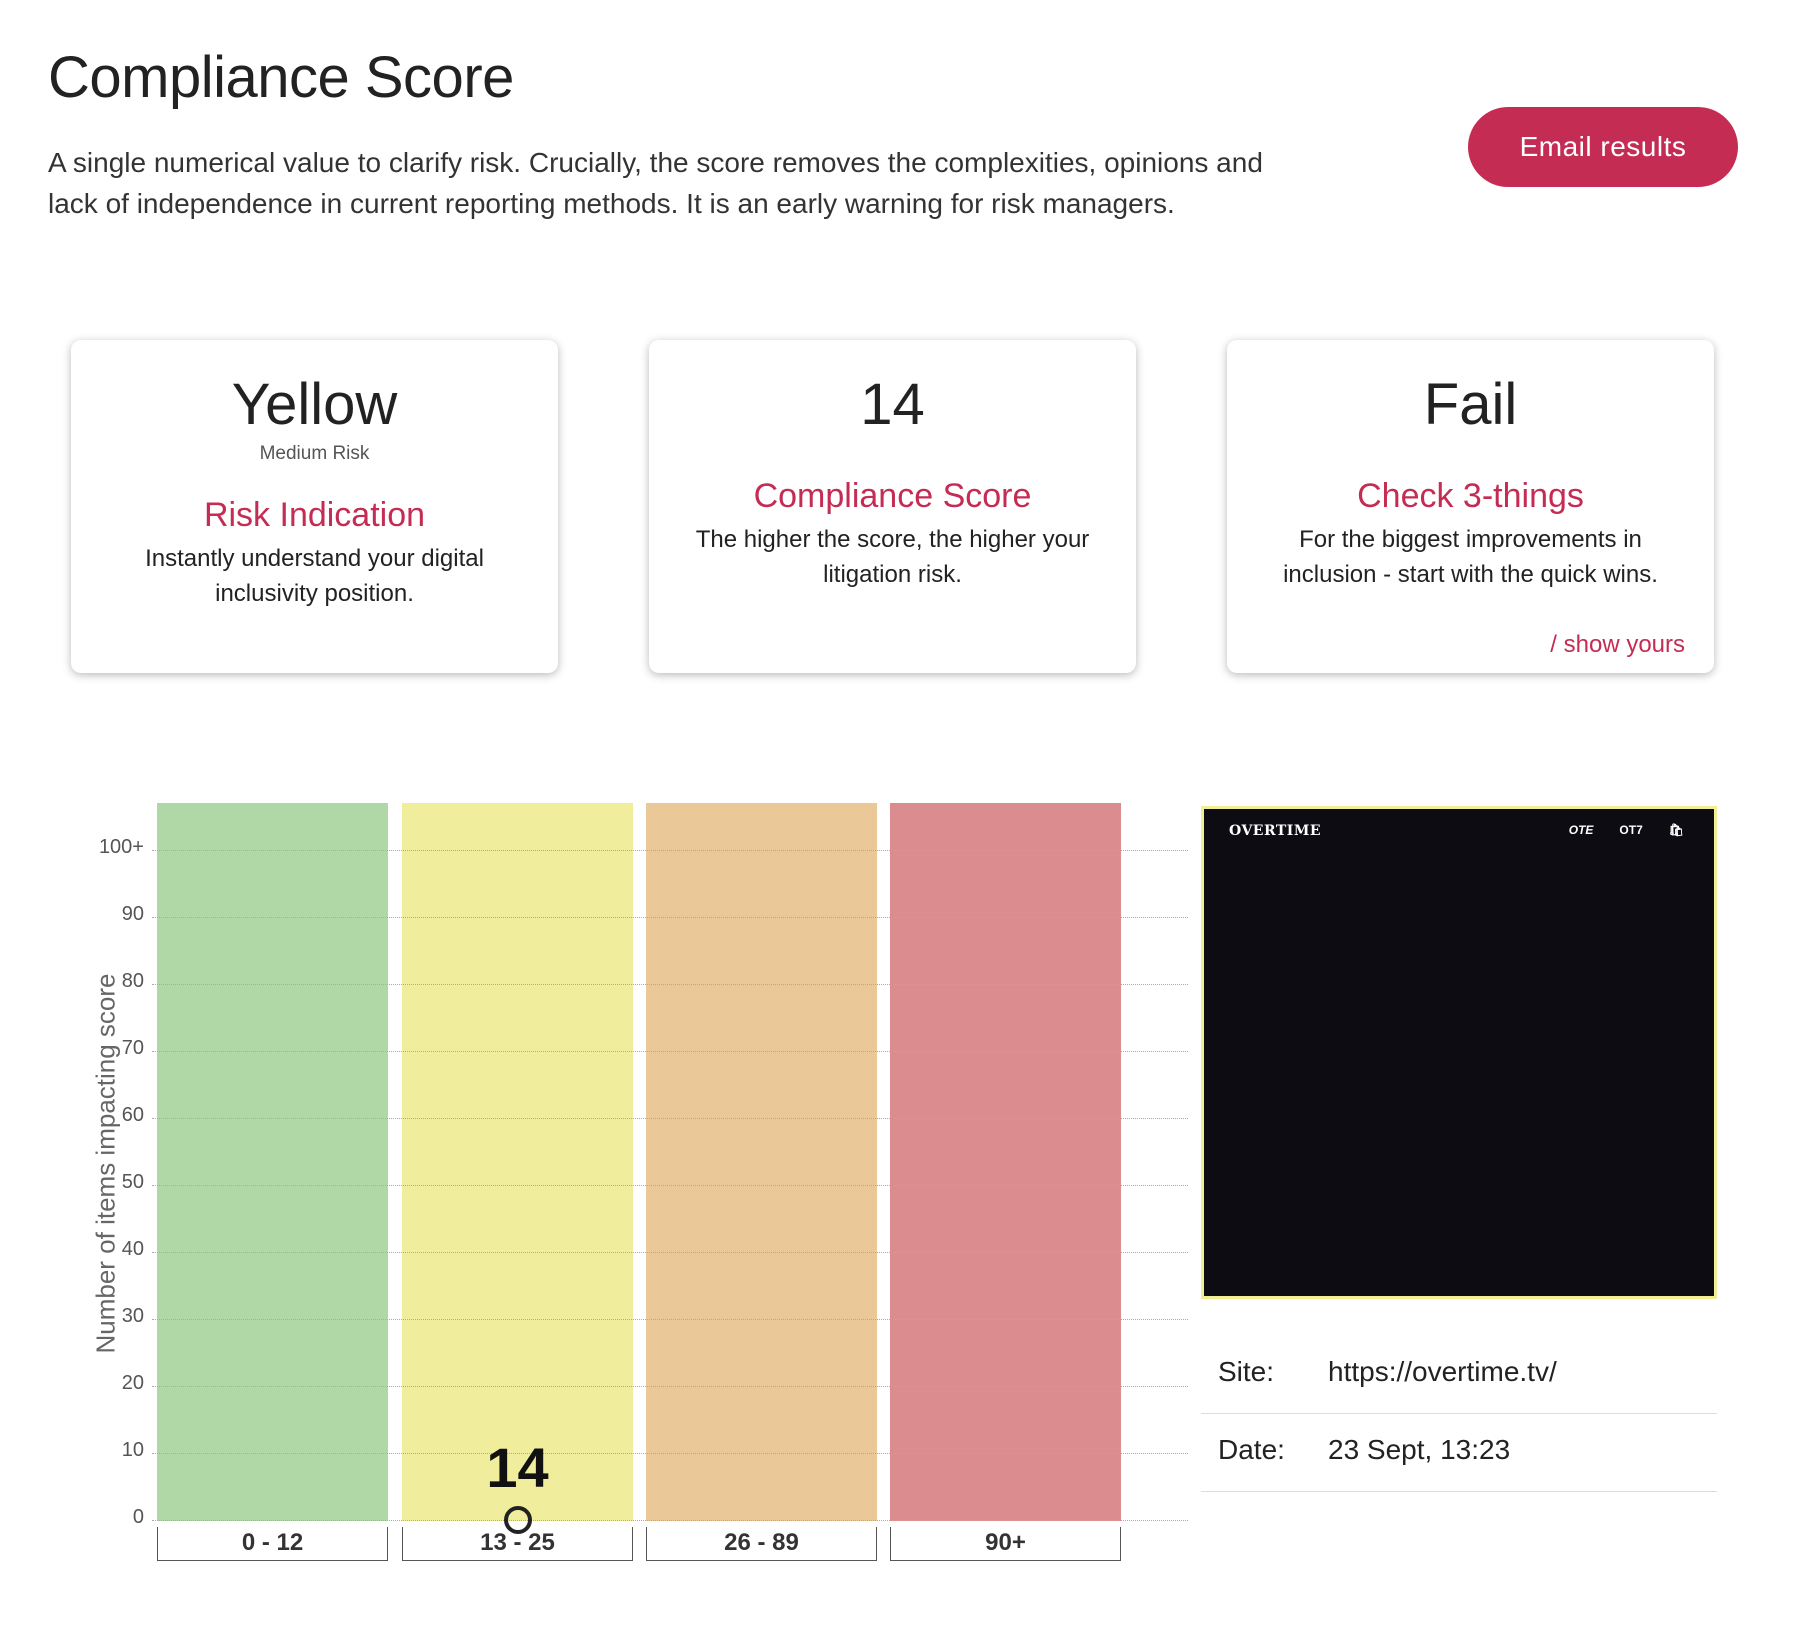 This screenshot has height=1630, width=1799. What do you see at coordinates (132, 1316) in the screenshot?
I see `y-tick-label: 30` at bounding box center [132, 1316].